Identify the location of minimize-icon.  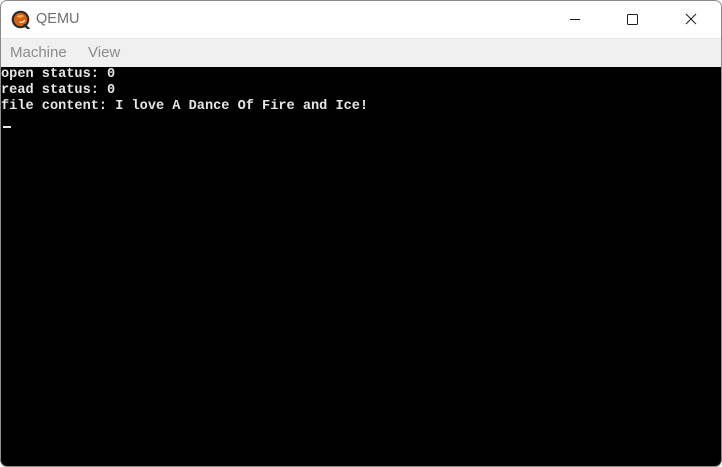
(575, 19).